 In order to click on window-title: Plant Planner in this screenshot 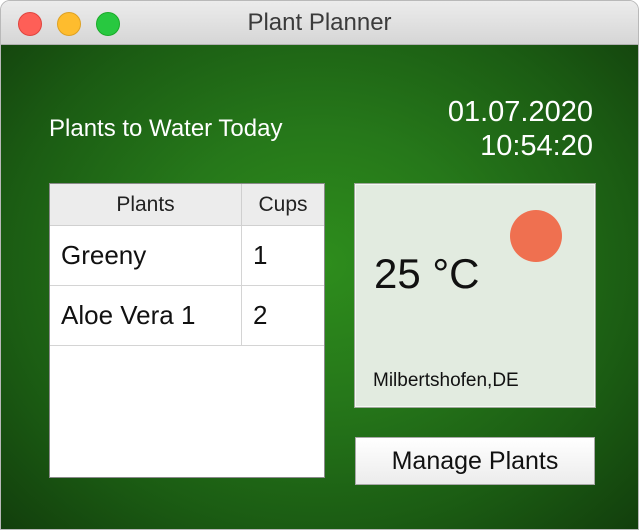, I will do `click(319, 22)`.